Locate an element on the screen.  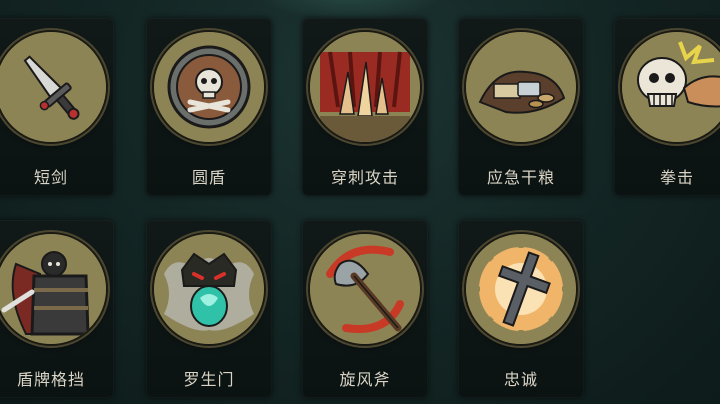
emergency-rations-icon is located at coordinates (521, 87).